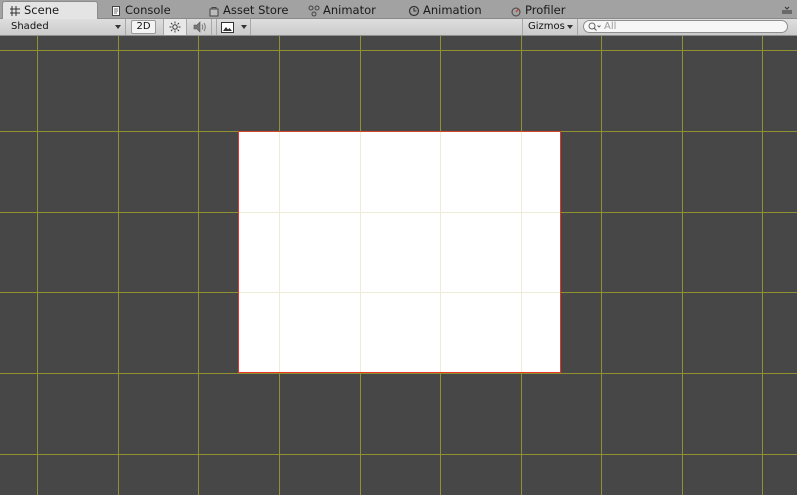  I want to click on 2d-mode-toggle: 2D, so click(143, 27).